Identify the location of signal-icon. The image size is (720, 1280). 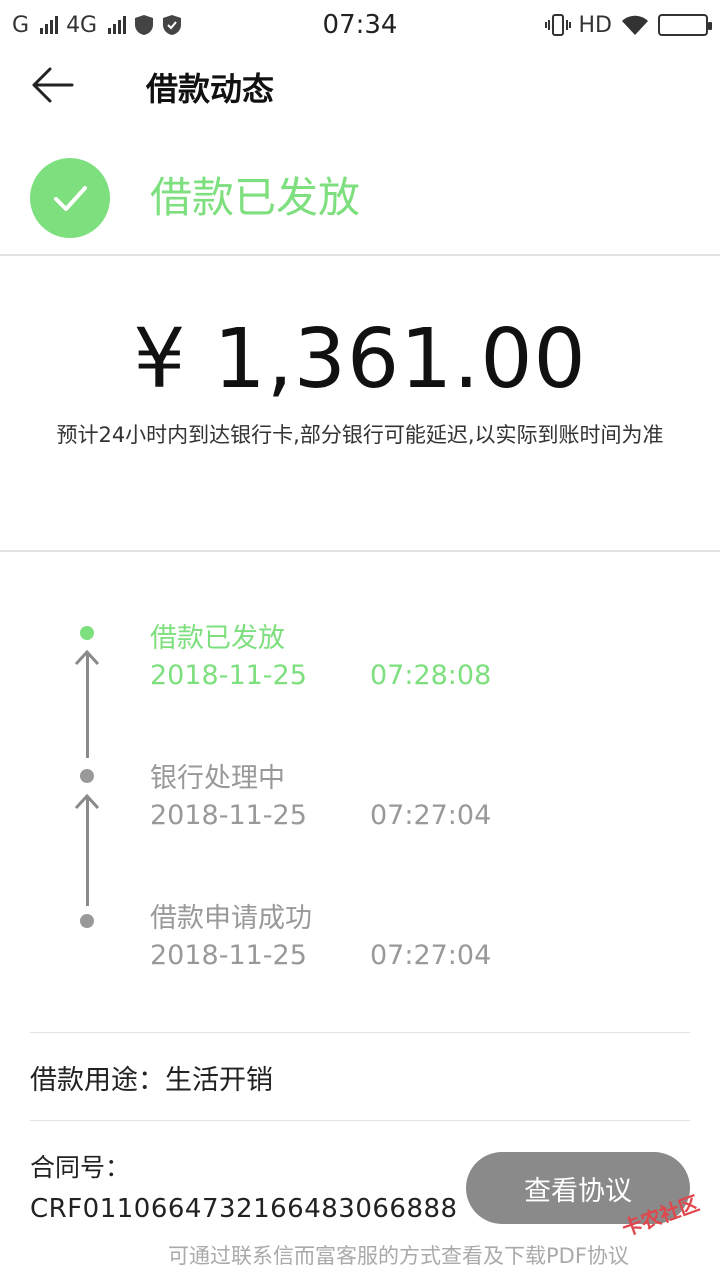
(49, 25).